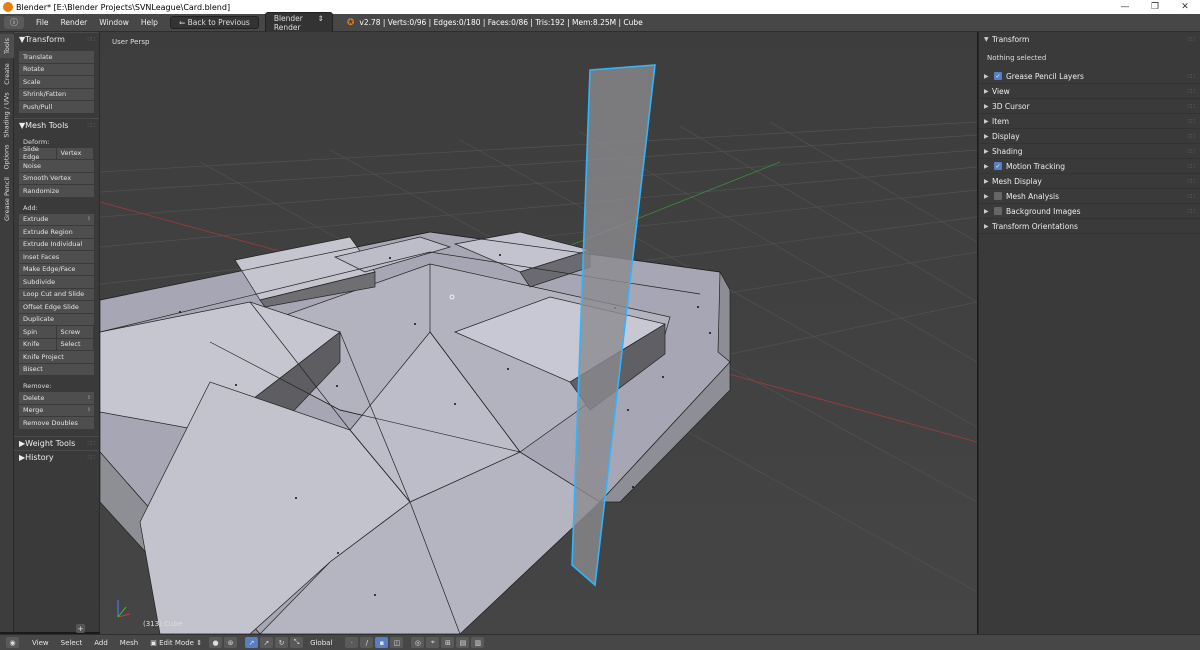 The width and height of the screenshot is (1200, 650). I want to click on spin-button: Spin, so click(38, 332).